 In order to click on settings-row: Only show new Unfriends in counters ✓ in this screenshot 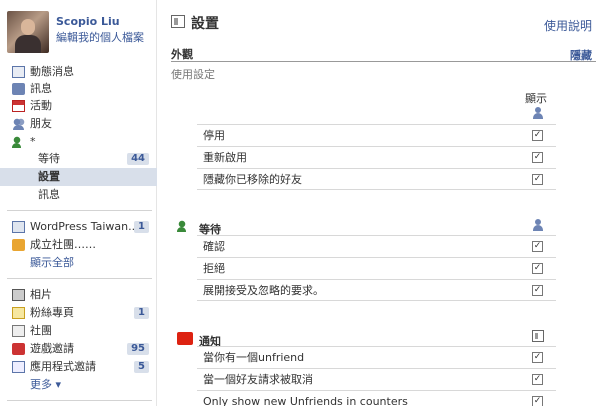, I will do `click(376, 398)`.